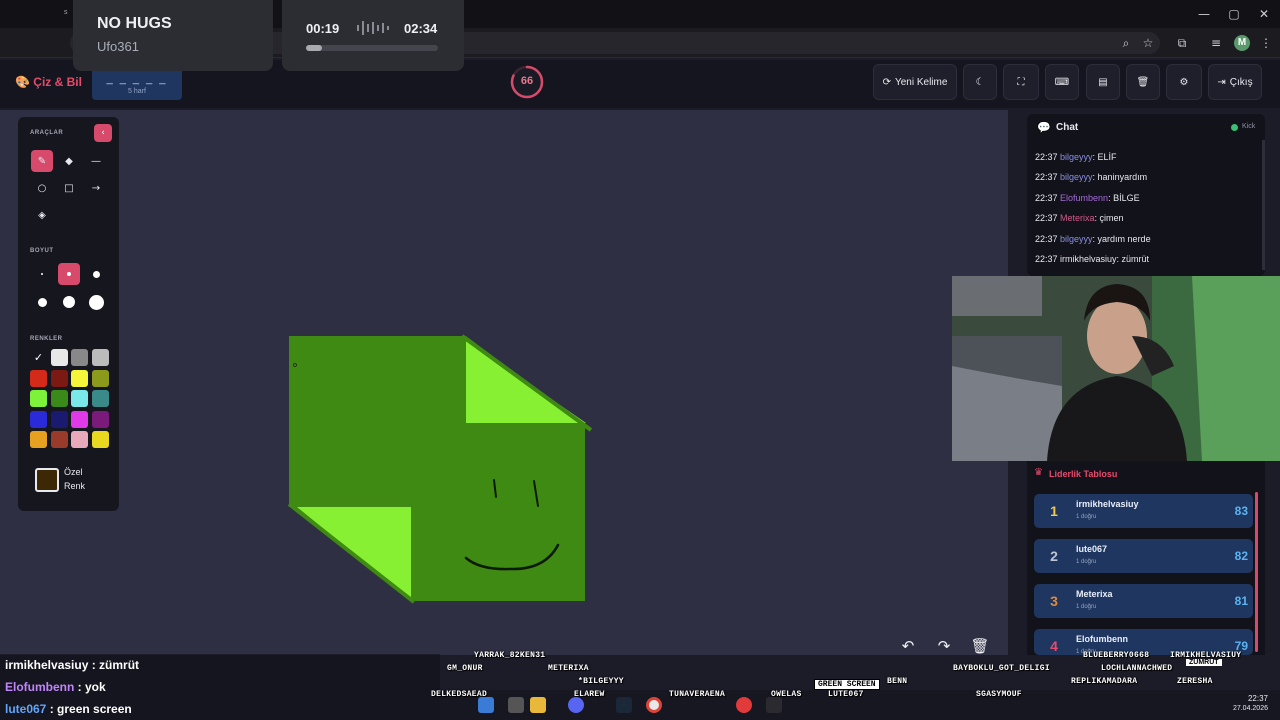 The width and height of the screenshot is (1280, 720). I want to click on leaderboard-rank: 4, so click(1054, 646).